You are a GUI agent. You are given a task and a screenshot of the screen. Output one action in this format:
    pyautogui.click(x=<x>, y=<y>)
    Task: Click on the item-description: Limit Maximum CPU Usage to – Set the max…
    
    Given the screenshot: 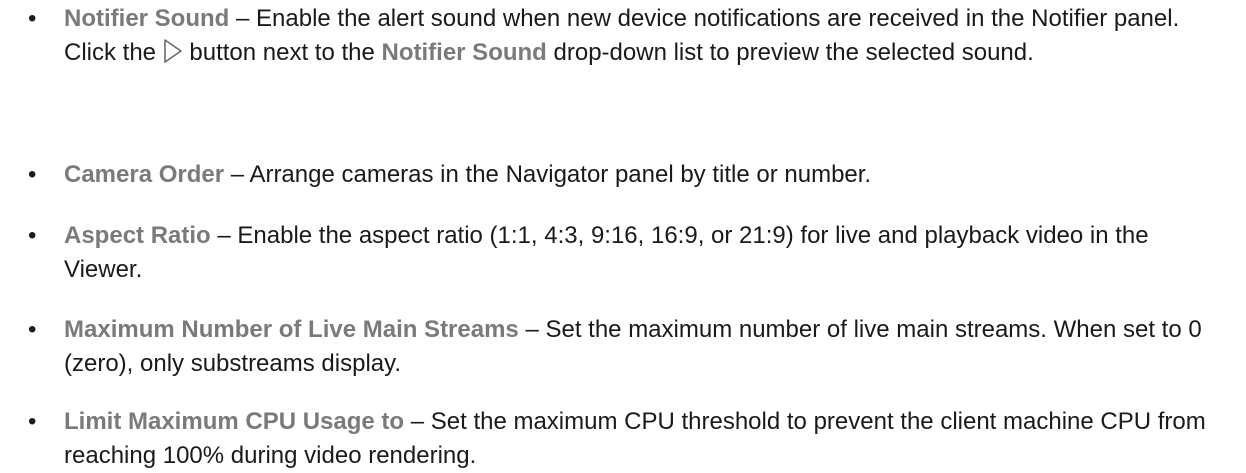 What is the action you would take?
    pyautogui.click(x=645, y=439)
    